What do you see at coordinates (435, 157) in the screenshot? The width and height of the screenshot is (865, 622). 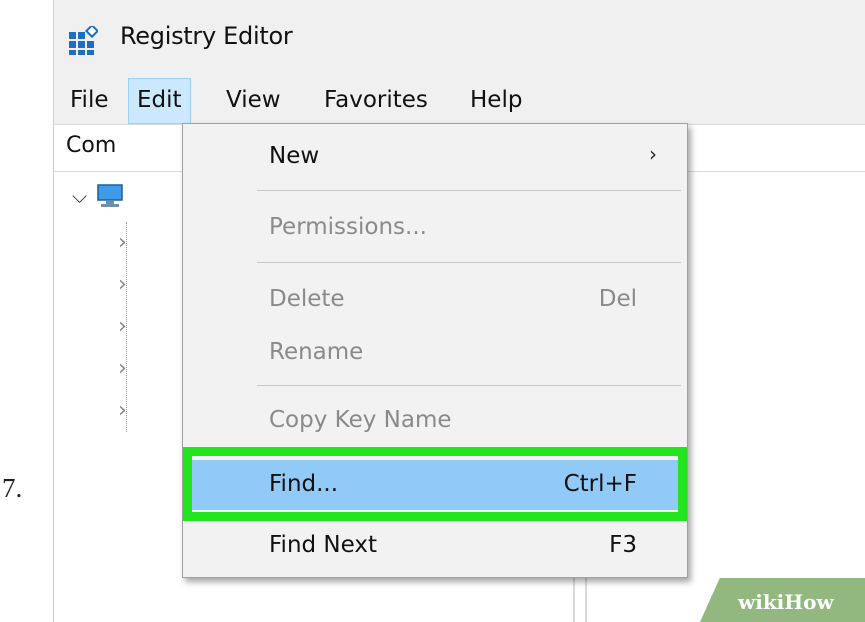 I see `menu-item-new: New ›` at bounding box center [435, 157].